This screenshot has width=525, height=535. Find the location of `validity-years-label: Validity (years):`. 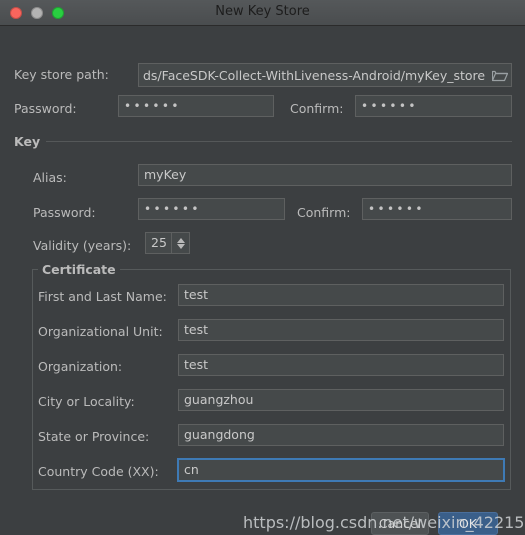

validity-years-label: Validity (years): is located at coordinates (82, 245).